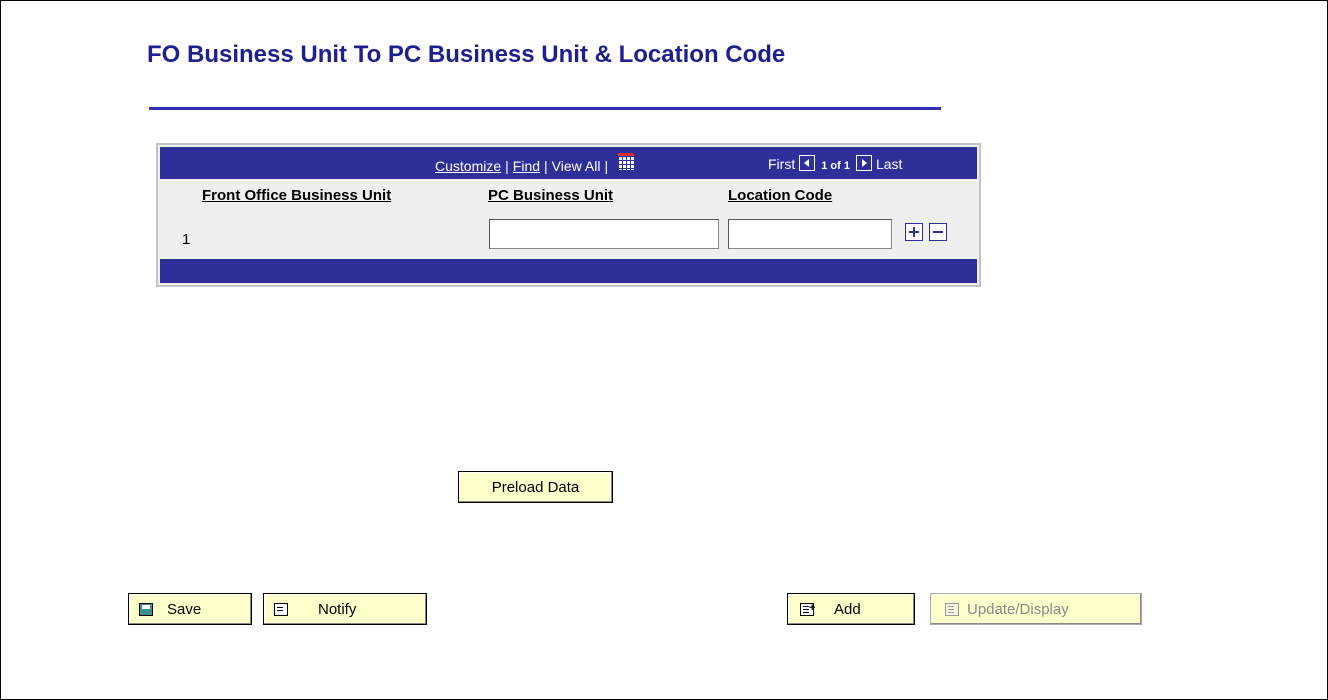 This screenshot has height=700, width=1328. Describe the element at coordinates (576, 165) in the screenshot. I see `view-all-label: View All` at that location.